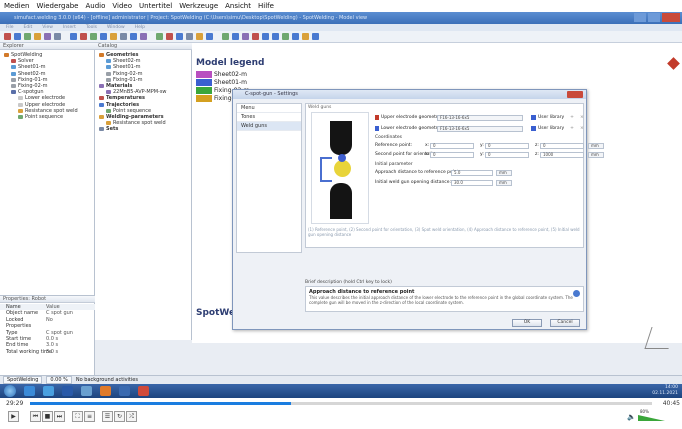 This screenshot has width=682, height=429. Describe the element at coordinates (23, 380) in the screenshot. I see `status-project: SpotWelding` at that location.